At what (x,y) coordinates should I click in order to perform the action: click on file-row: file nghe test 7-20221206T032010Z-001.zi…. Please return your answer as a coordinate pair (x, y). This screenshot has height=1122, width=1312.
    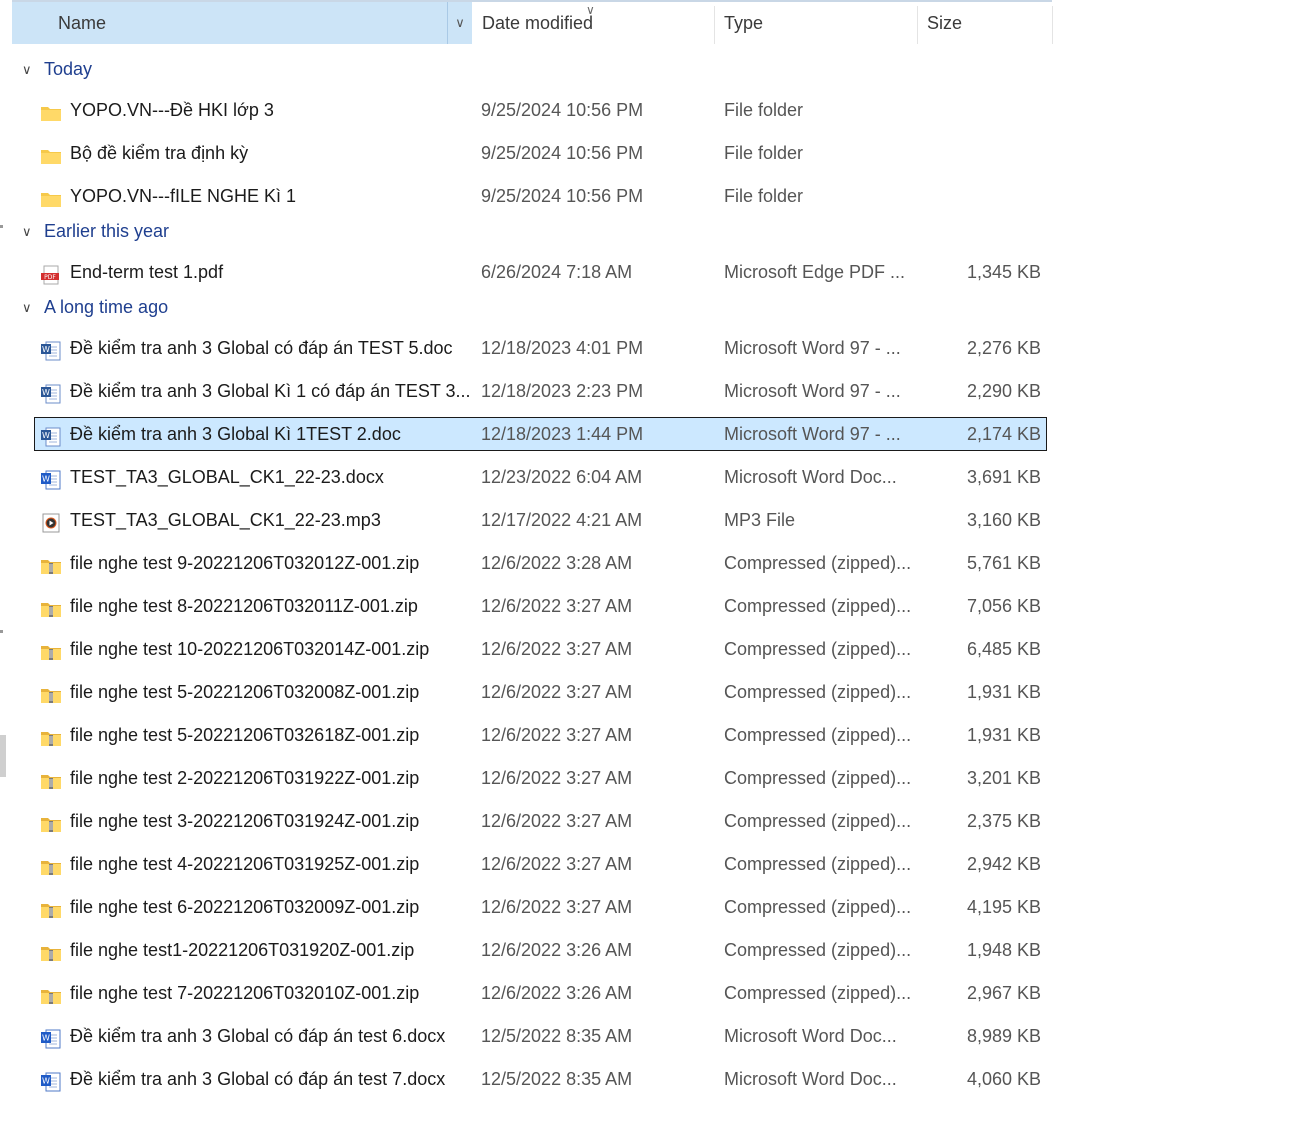
    Looking at the image, I should click on (540, 993).